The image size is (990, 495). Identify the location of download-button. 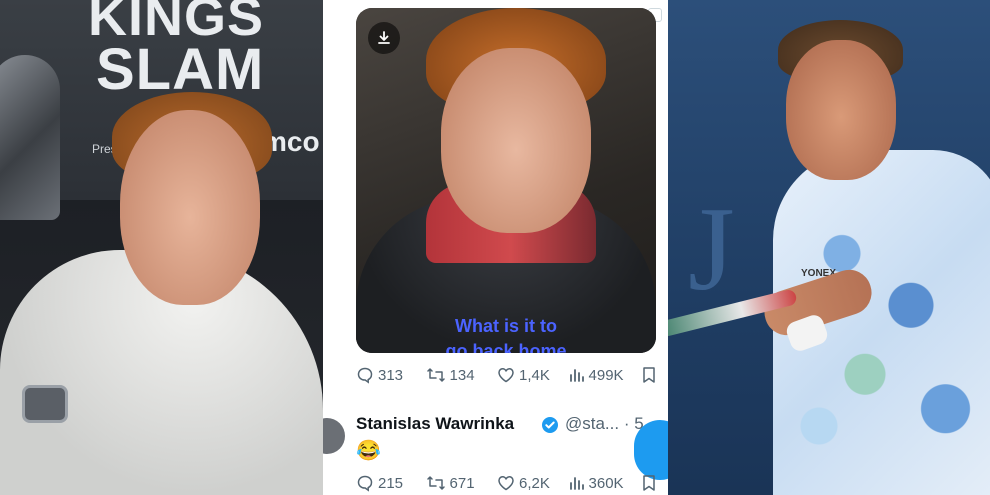
(384, 38).